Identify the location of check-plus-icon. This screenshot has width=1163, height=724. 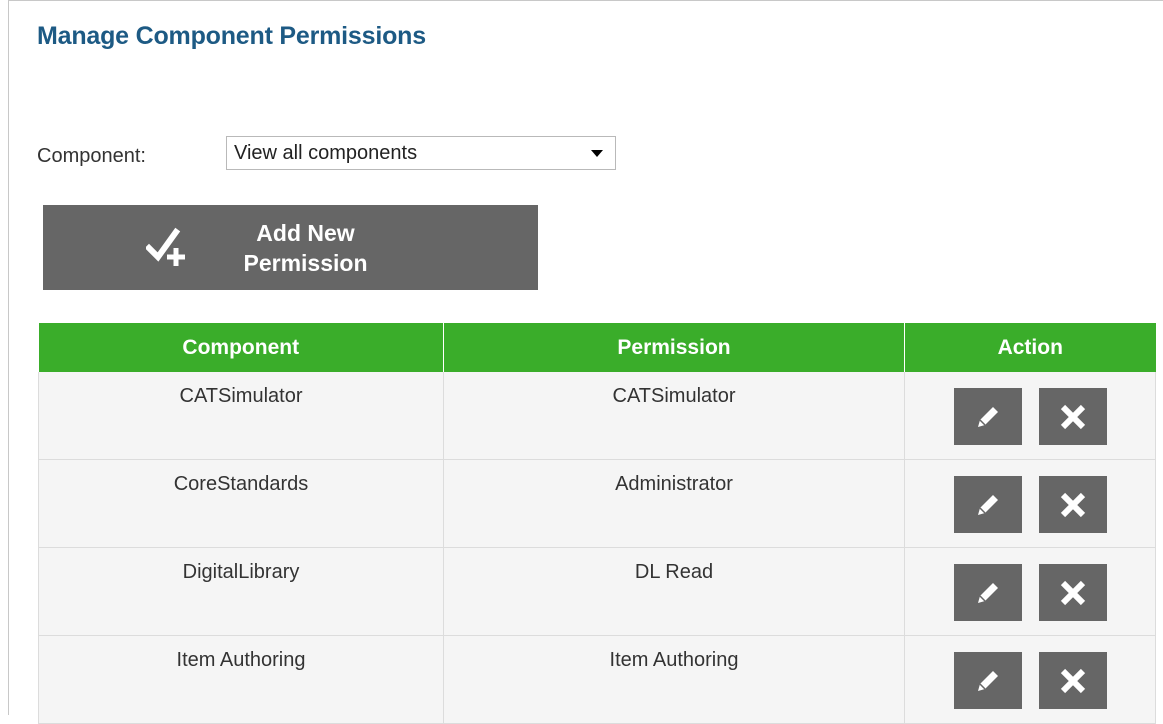
(165, 246).